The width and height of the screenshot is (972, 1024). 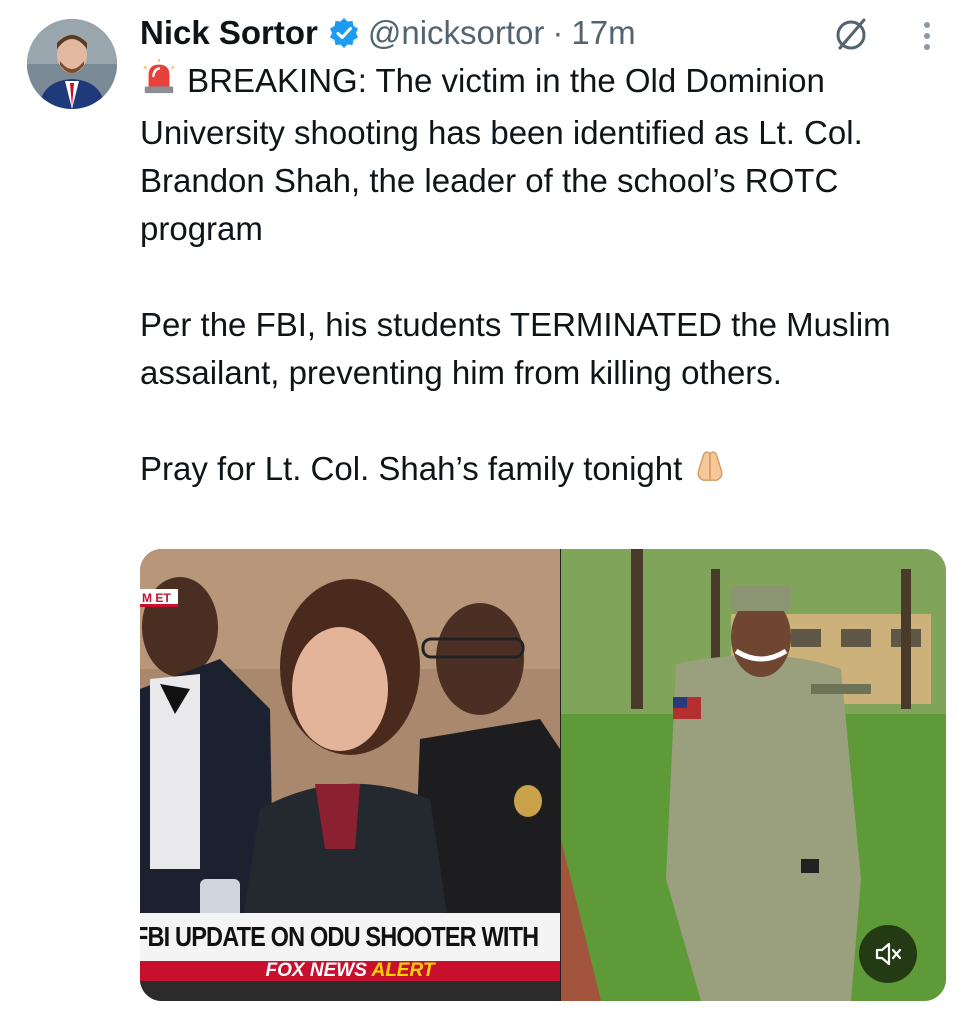 I want to click on grok-icon, so click(x=851, y=34).